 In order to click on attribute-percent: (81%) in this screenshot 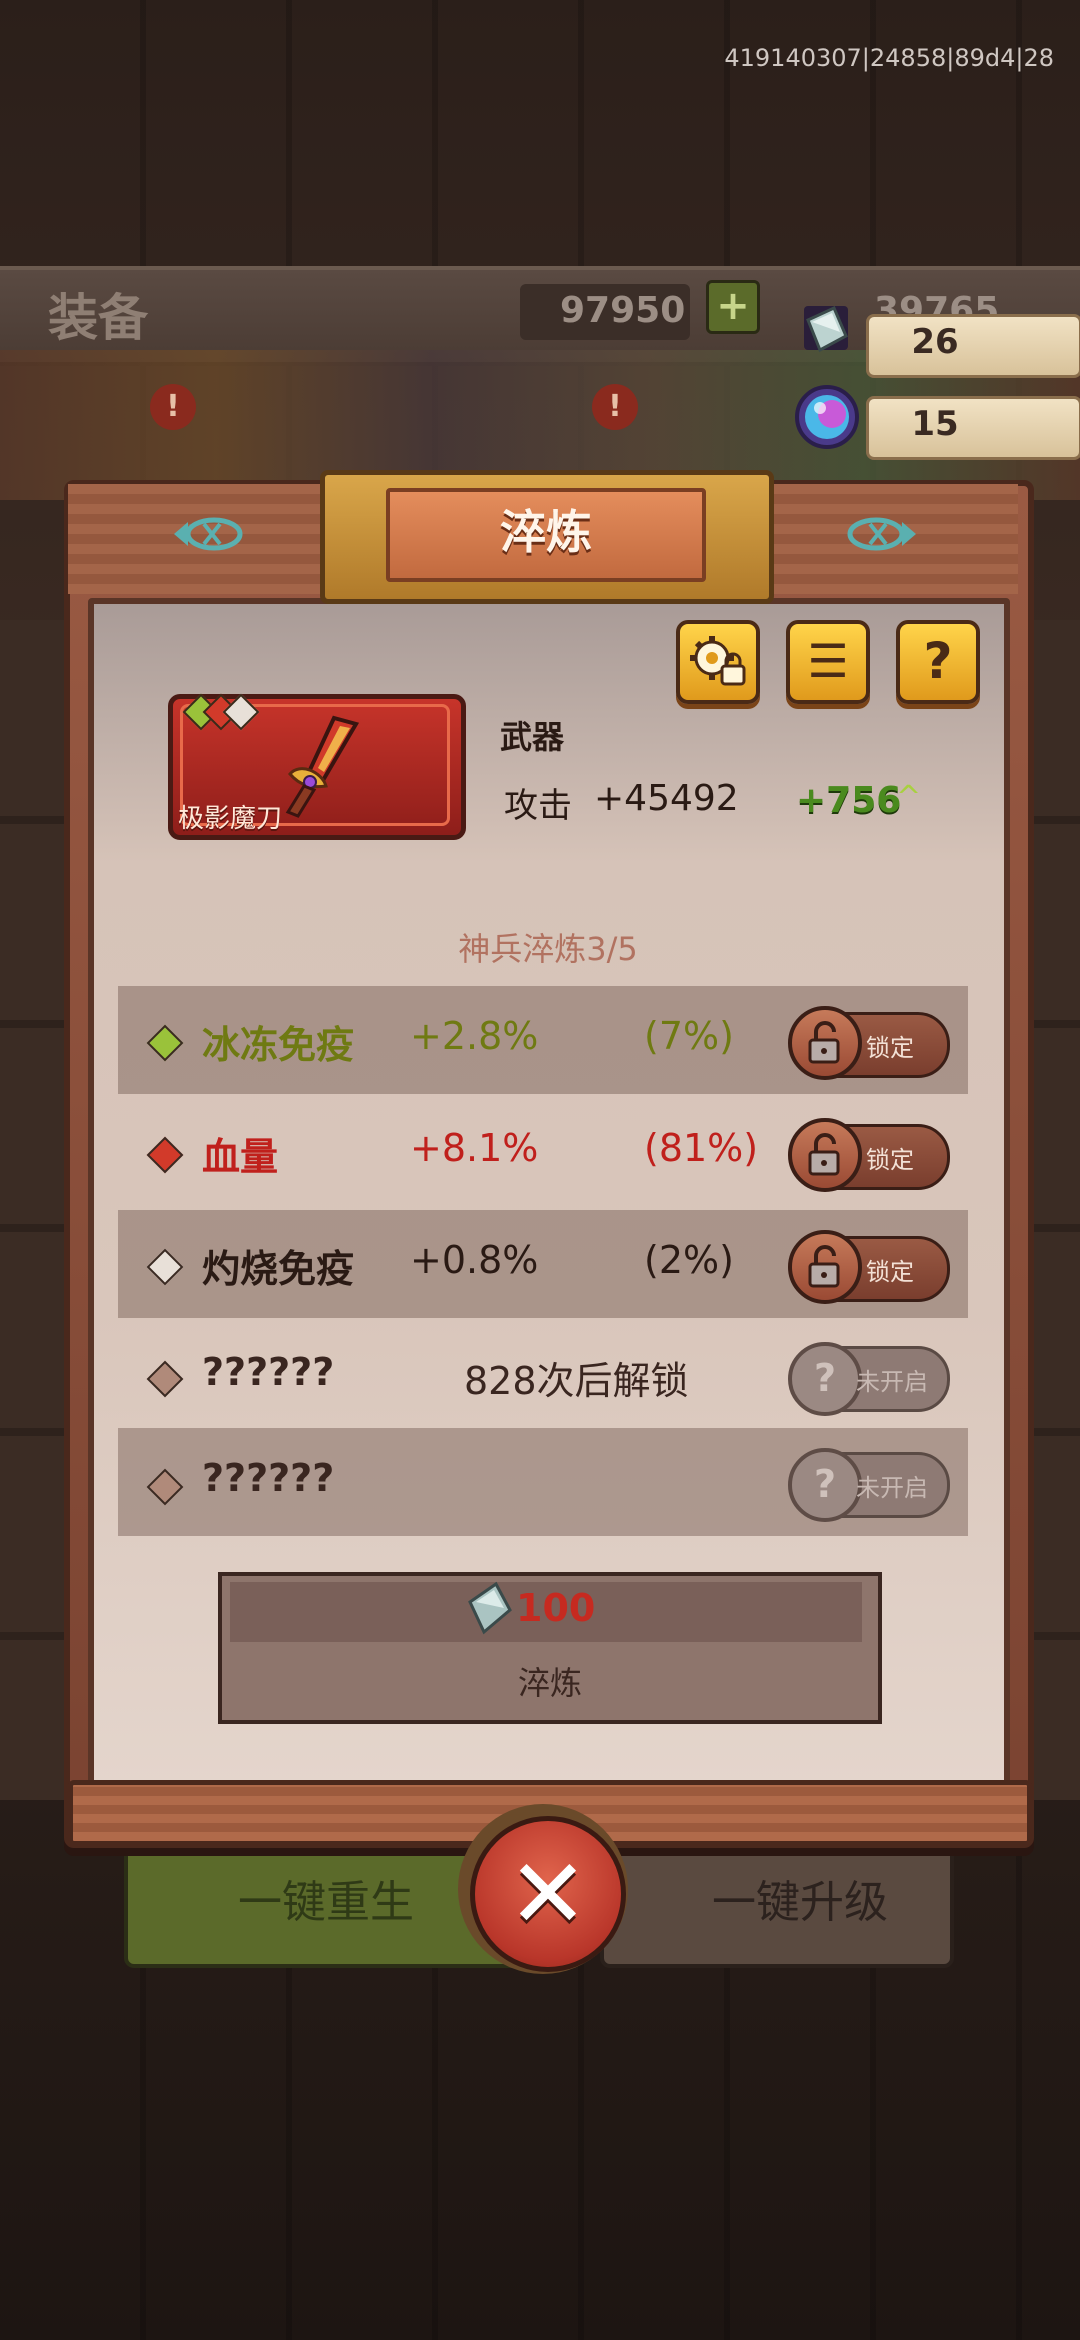, I will do `click(701, 1148)`.